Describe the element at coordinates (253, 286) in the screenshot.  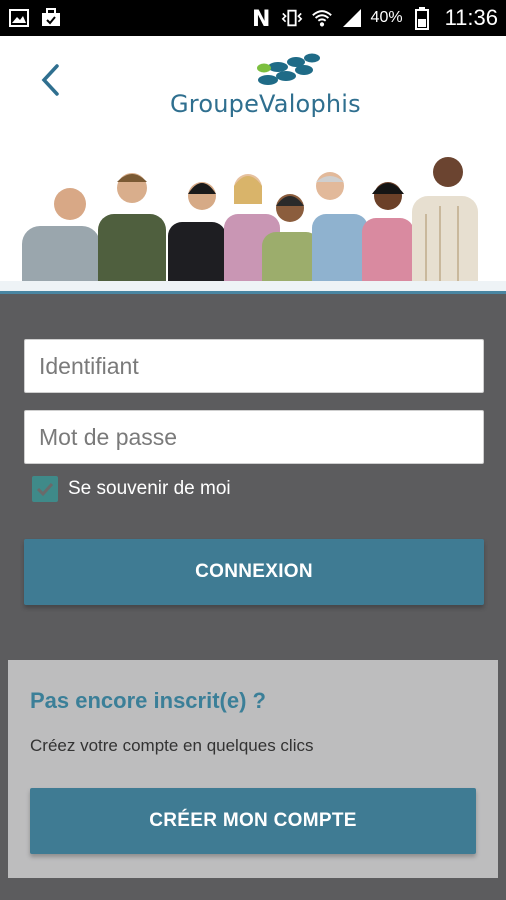
I see `banner-floor` at that location.